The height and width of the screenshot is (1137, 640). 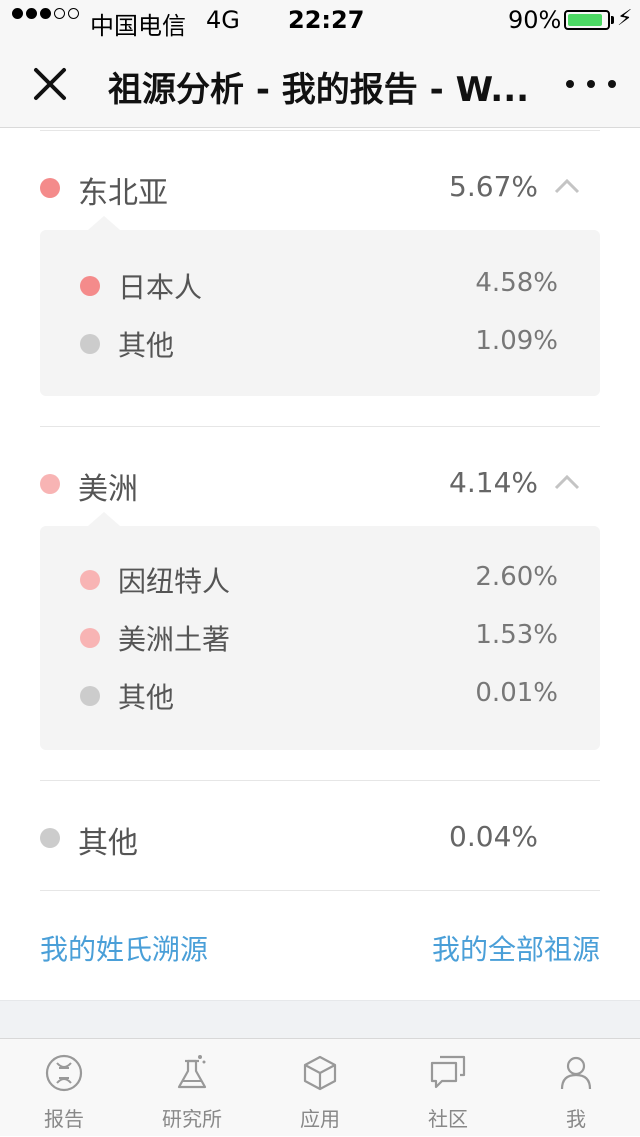 I want to click on tab-label: 我, so click(x=576, y=1119).